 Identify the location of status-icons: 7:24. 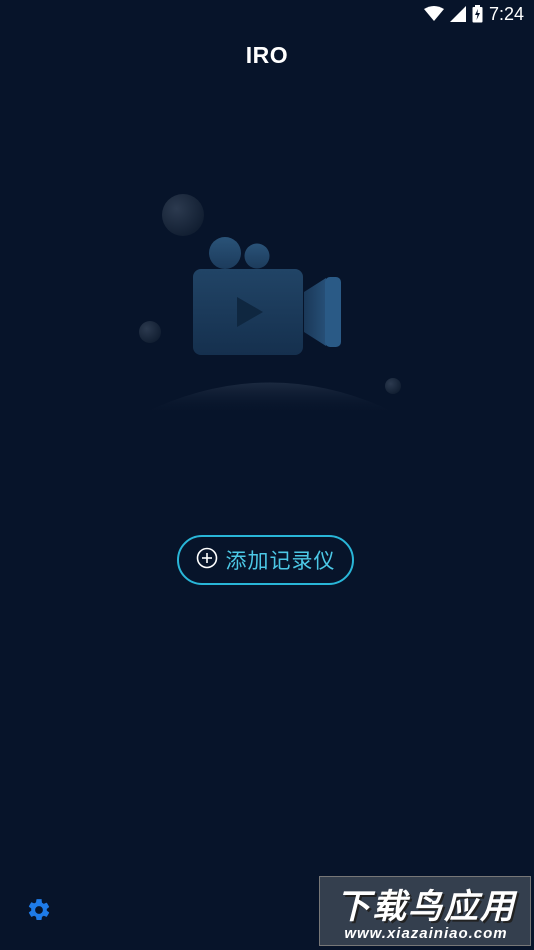
(473, 14).